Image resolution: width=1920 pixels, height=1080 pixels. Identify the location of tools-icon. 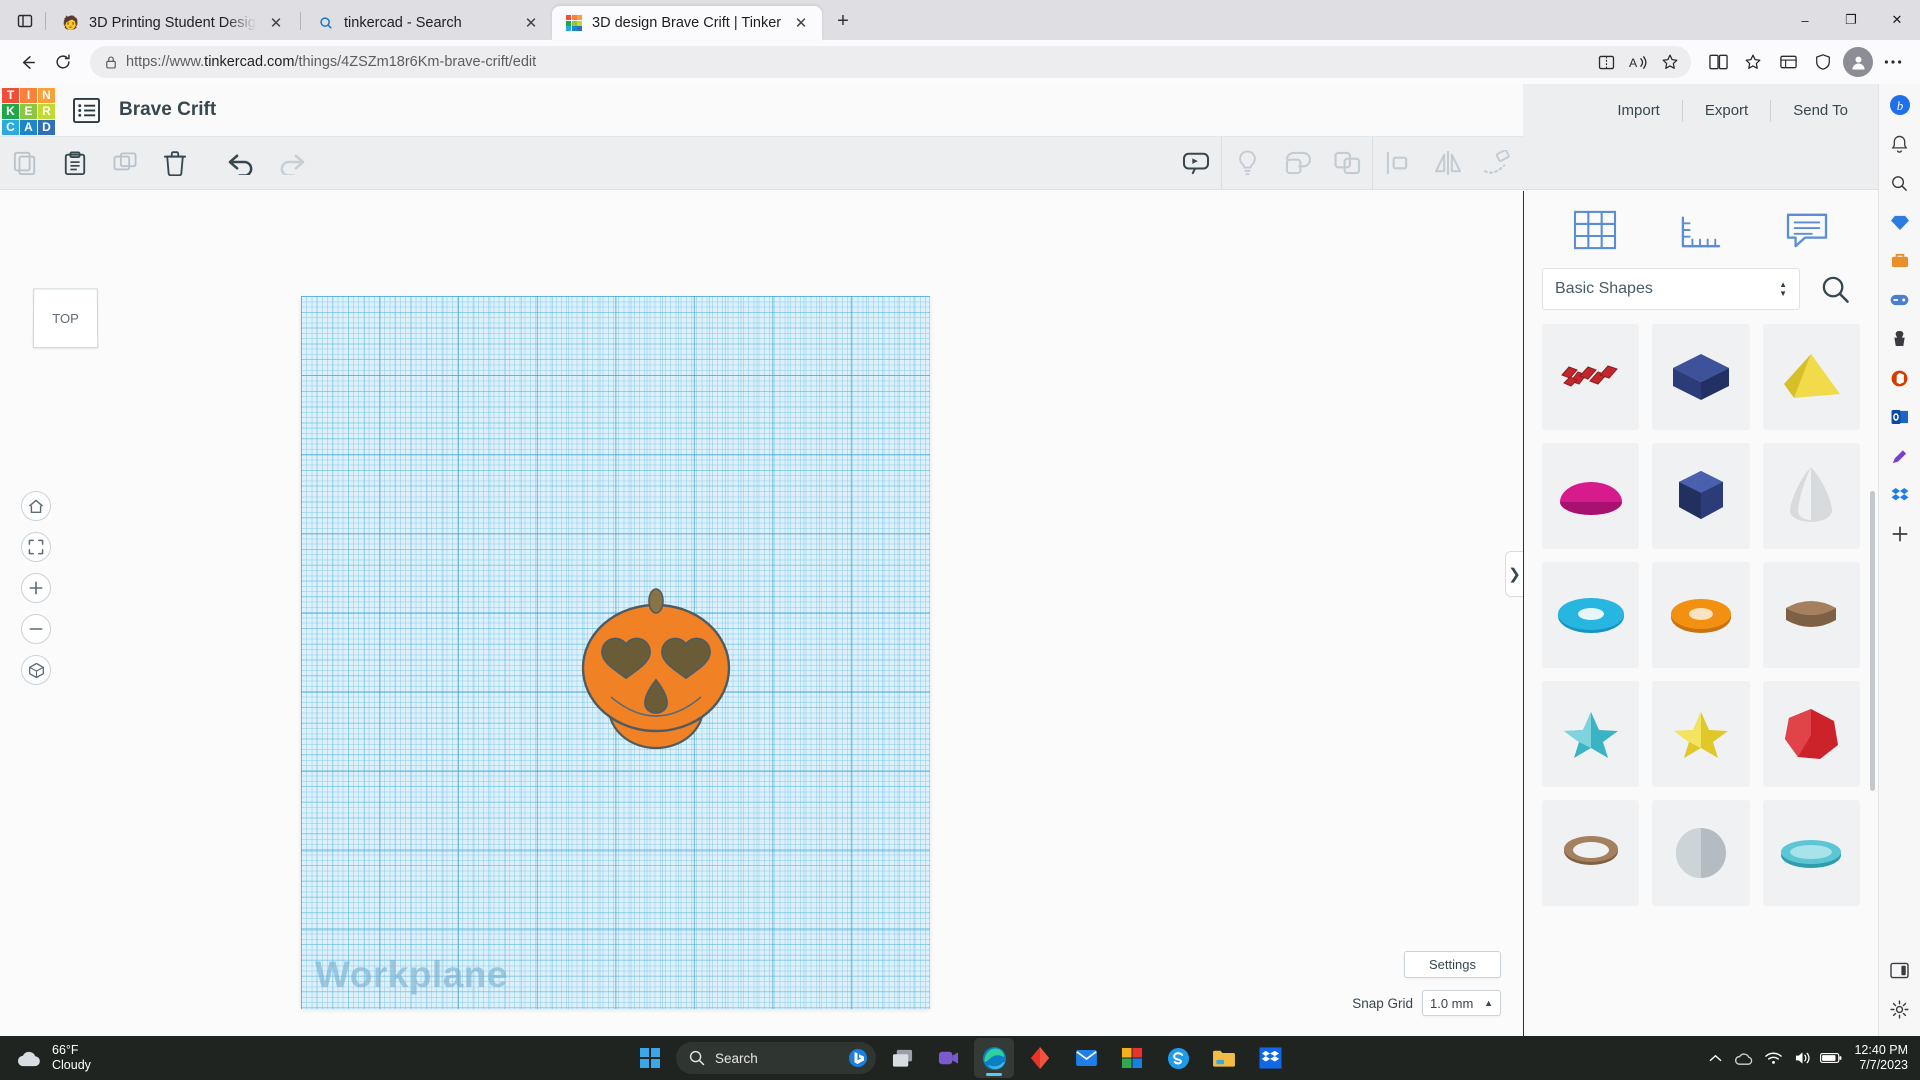
(1900, 261).